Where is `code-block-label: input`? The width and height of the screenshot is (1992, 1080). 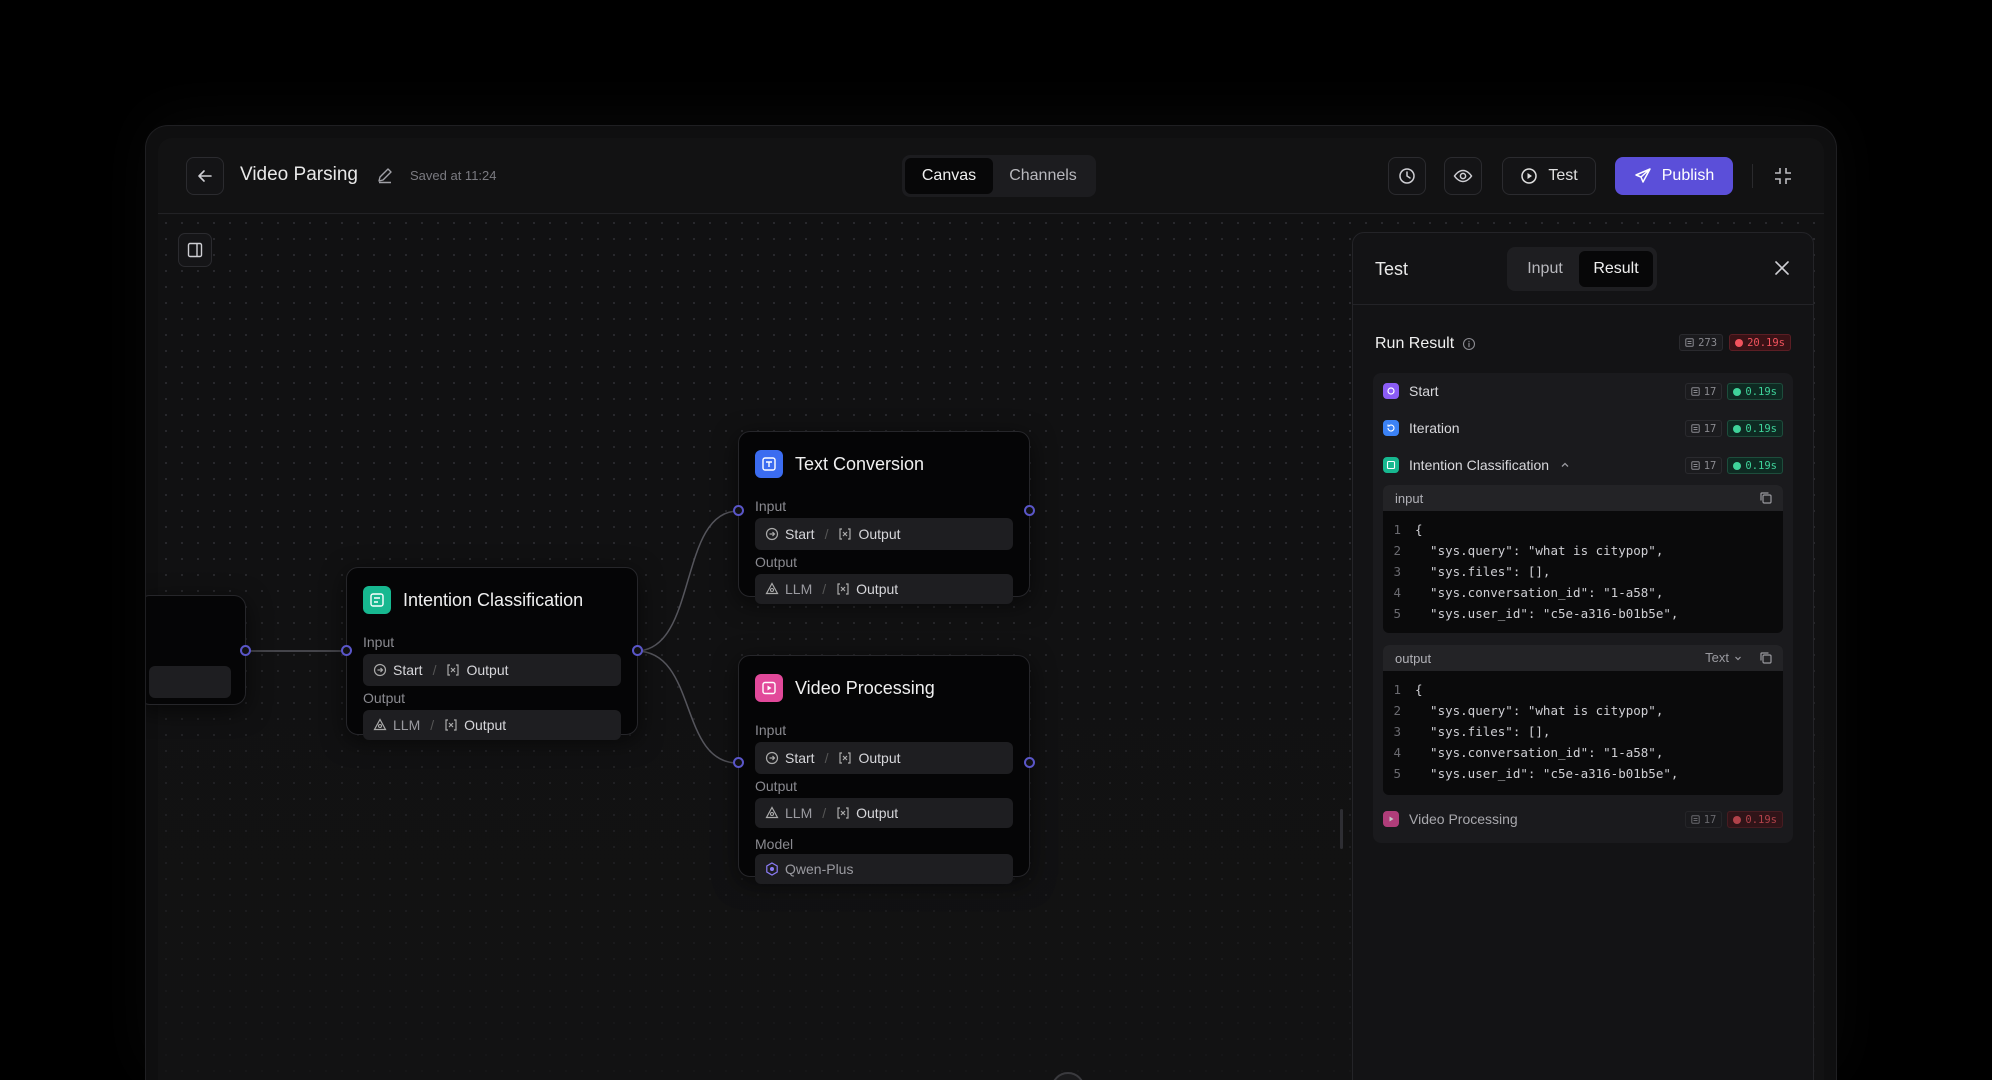 code-block-label: input is located at coordinates (1409, 498).